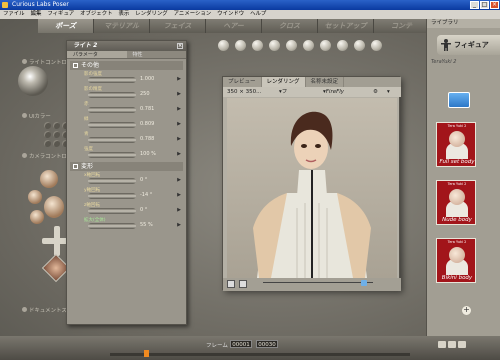  What do you see at coordinates (466, 310) in the screenshot?
I see `add-to-library-button: +` at bounding box center [466, 310].